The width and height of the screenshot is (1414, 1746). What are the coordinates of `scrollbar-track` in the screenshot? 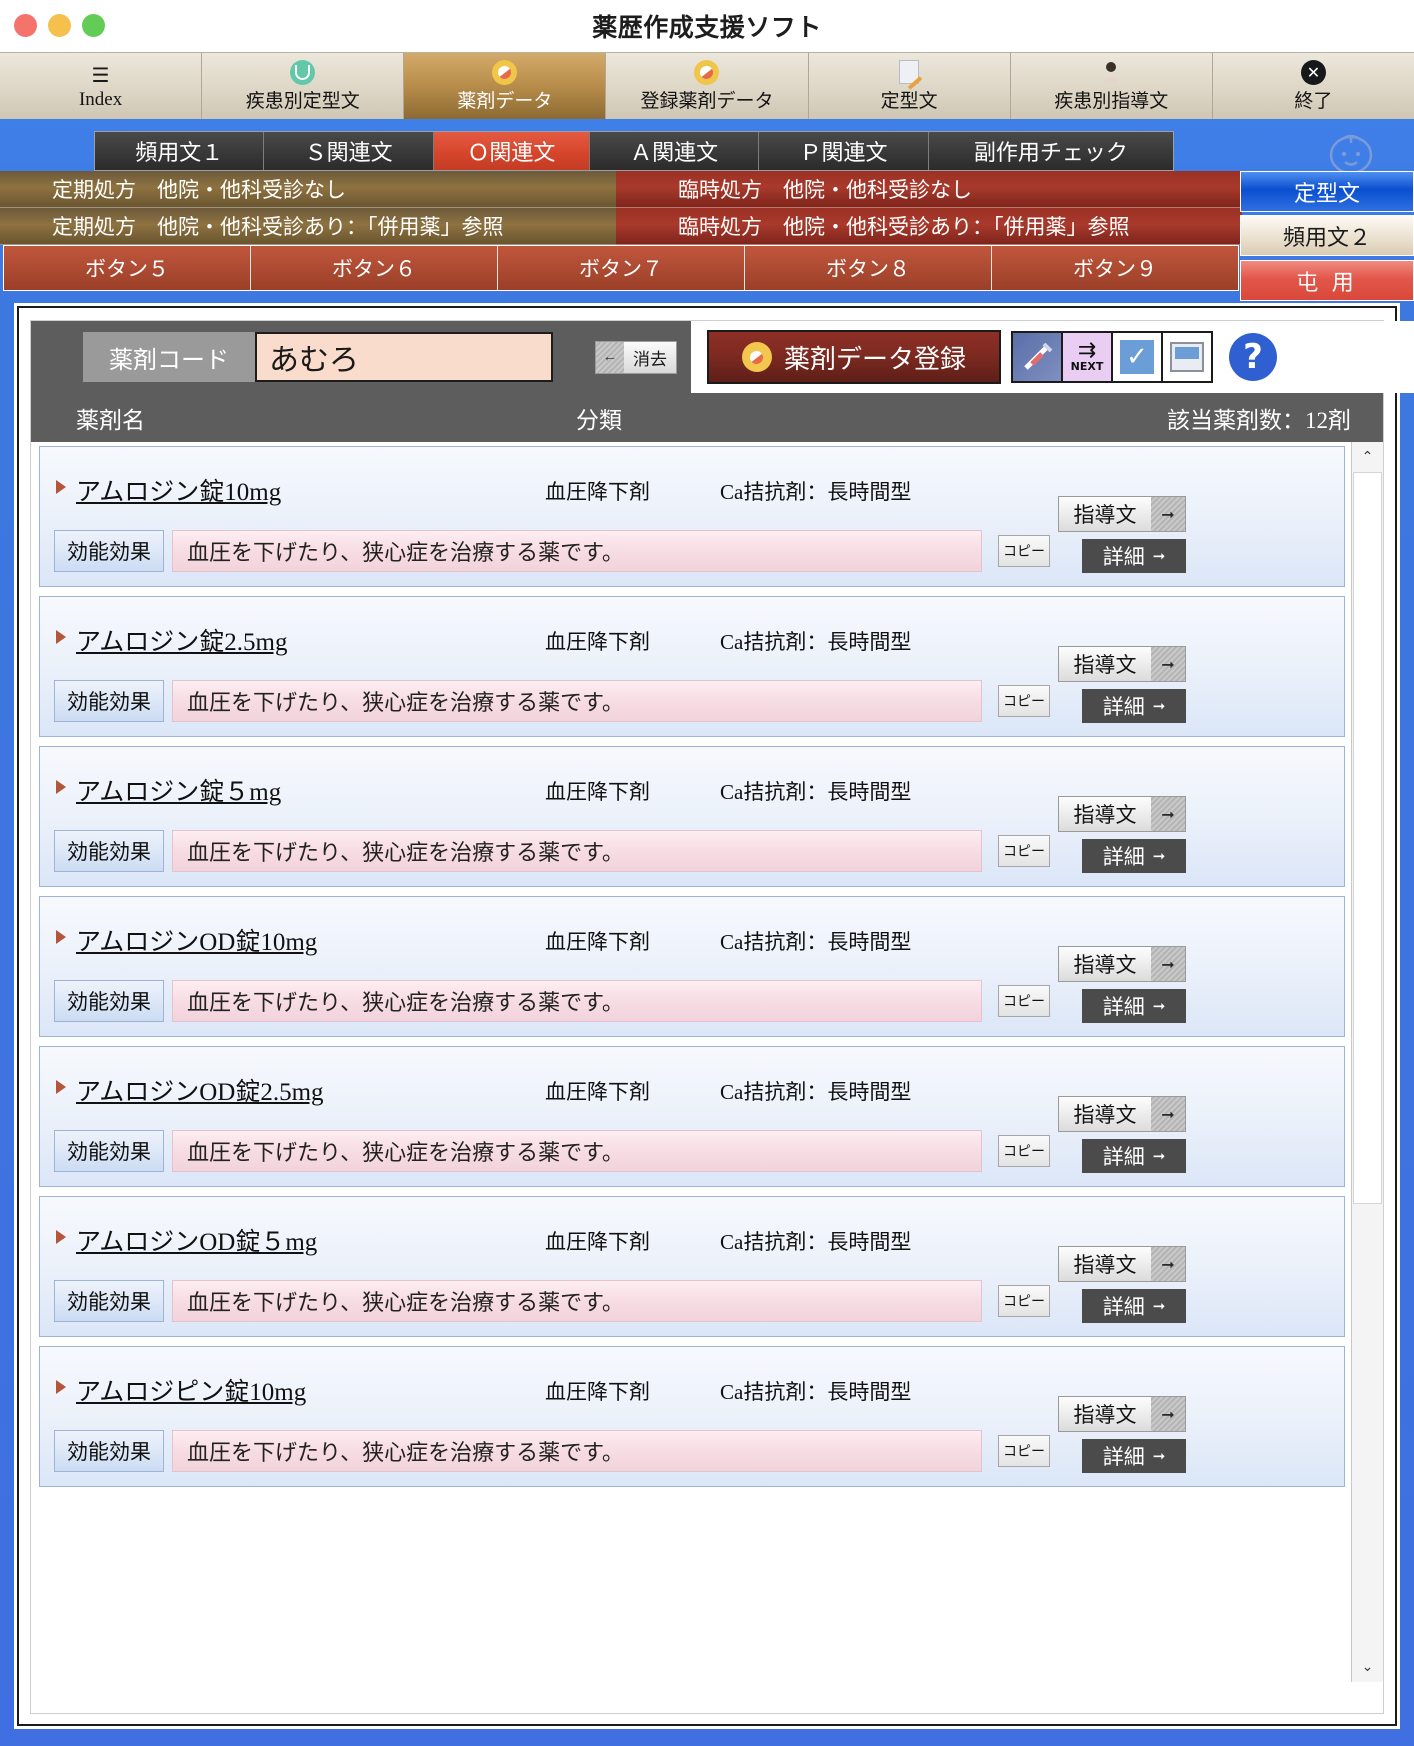 It's located at (1367, 1062).